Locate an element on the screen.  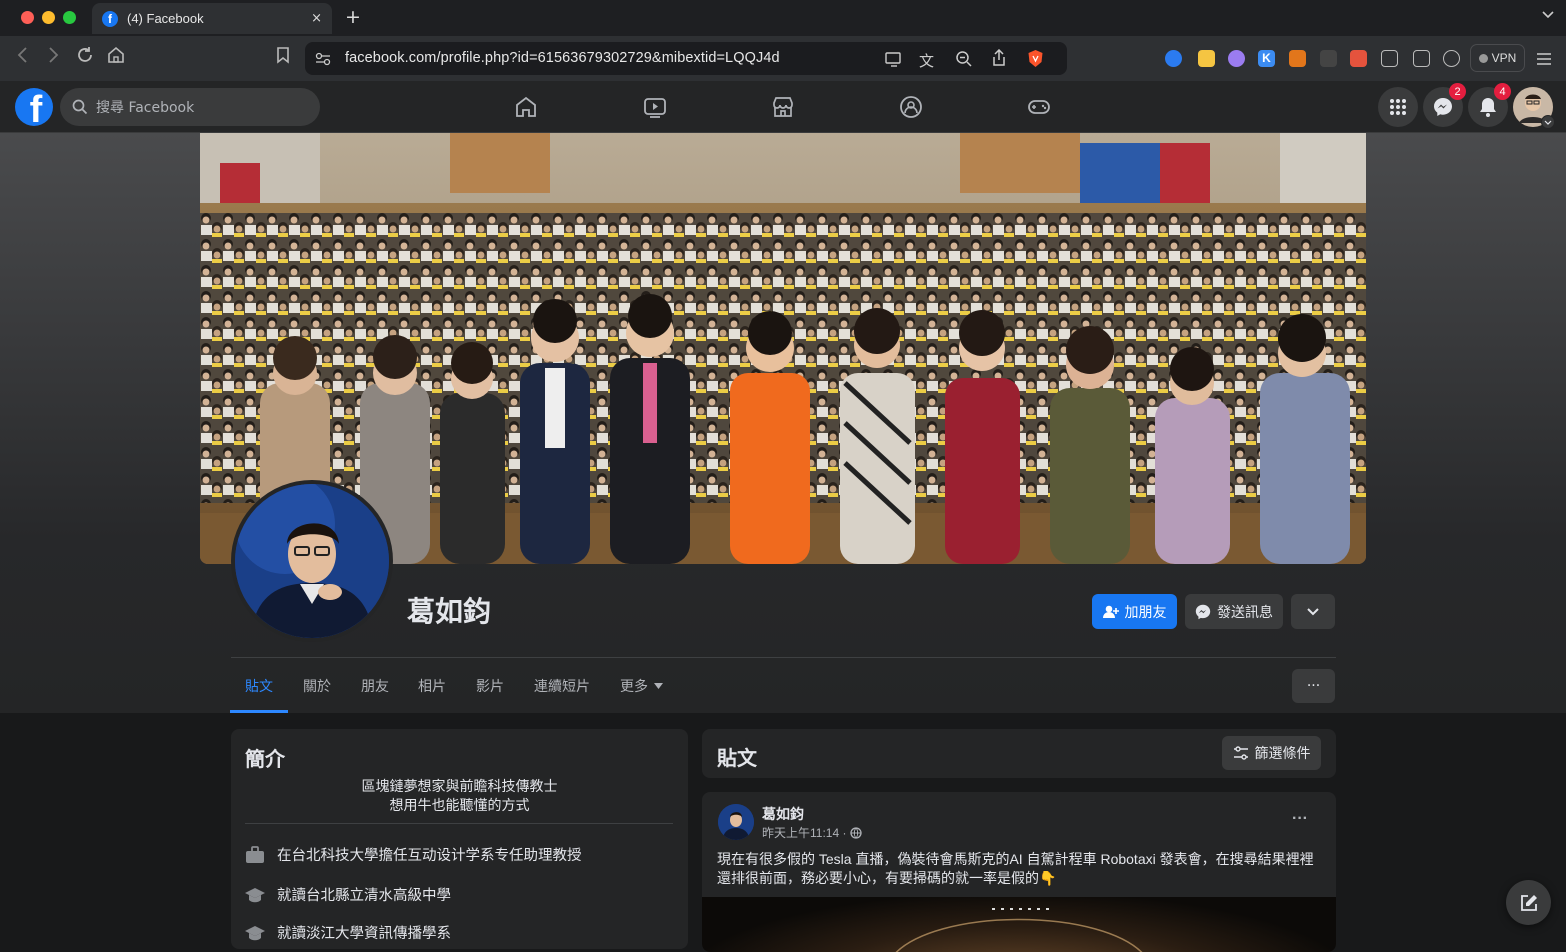
vpn-status-icon is located at coordinates (1483, 58).